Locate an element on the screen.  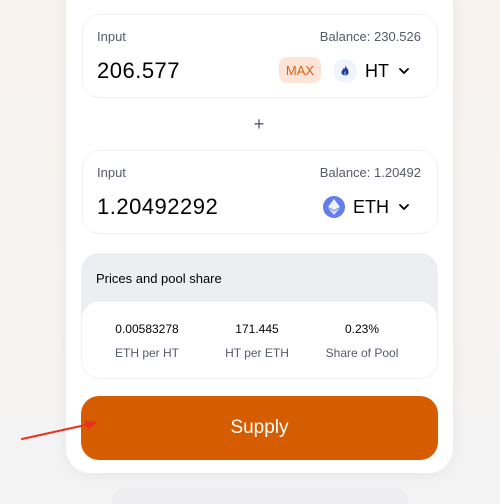
stat-value: 0.23% is located at coordinates (362, 329).